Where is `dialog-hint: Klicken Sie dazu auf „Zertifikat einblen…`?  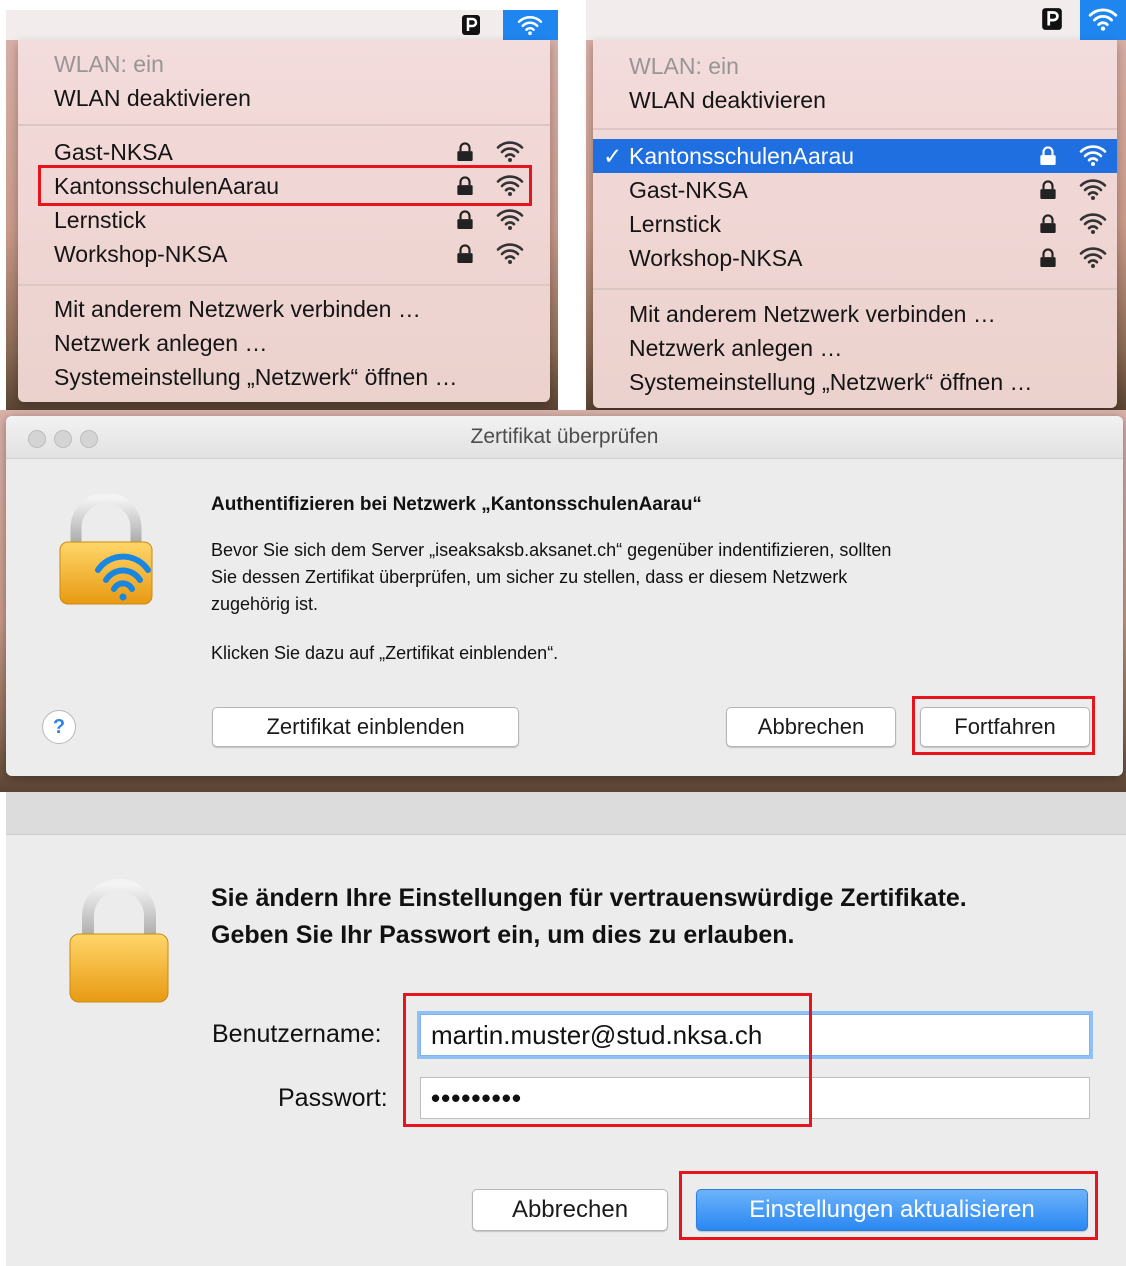 dialog-hint: Klicken Sie dazu auf „Zertifikat einblen… is located at coordinates (385, 653).